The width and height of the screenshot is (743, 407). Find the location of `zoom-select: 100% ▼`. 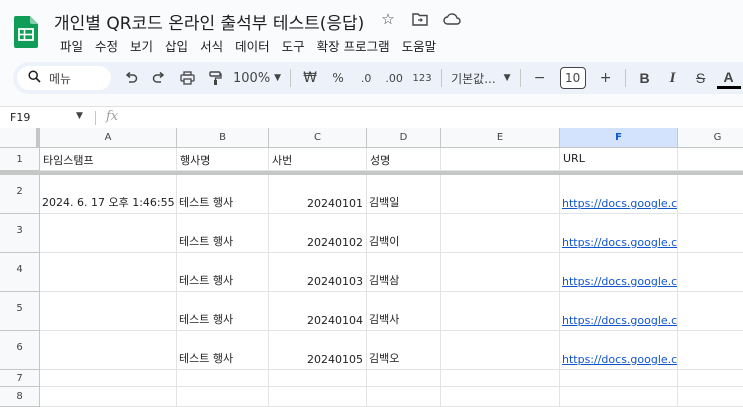

zoom-select: 100% ▼ is located at coordinates (257, 78).